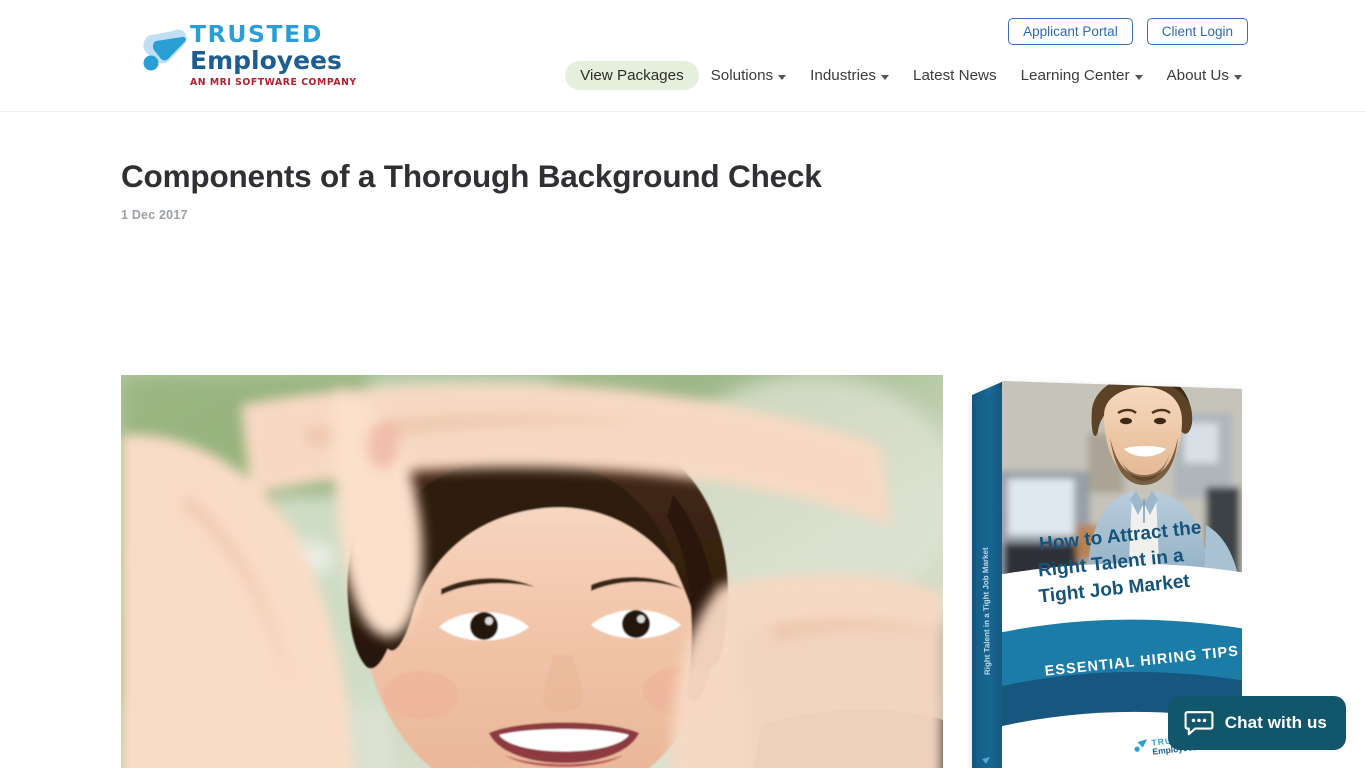  Describe the element at coordinates (266, 60) in the screenshot. I see `logo-line-employees: Employees` at that location.